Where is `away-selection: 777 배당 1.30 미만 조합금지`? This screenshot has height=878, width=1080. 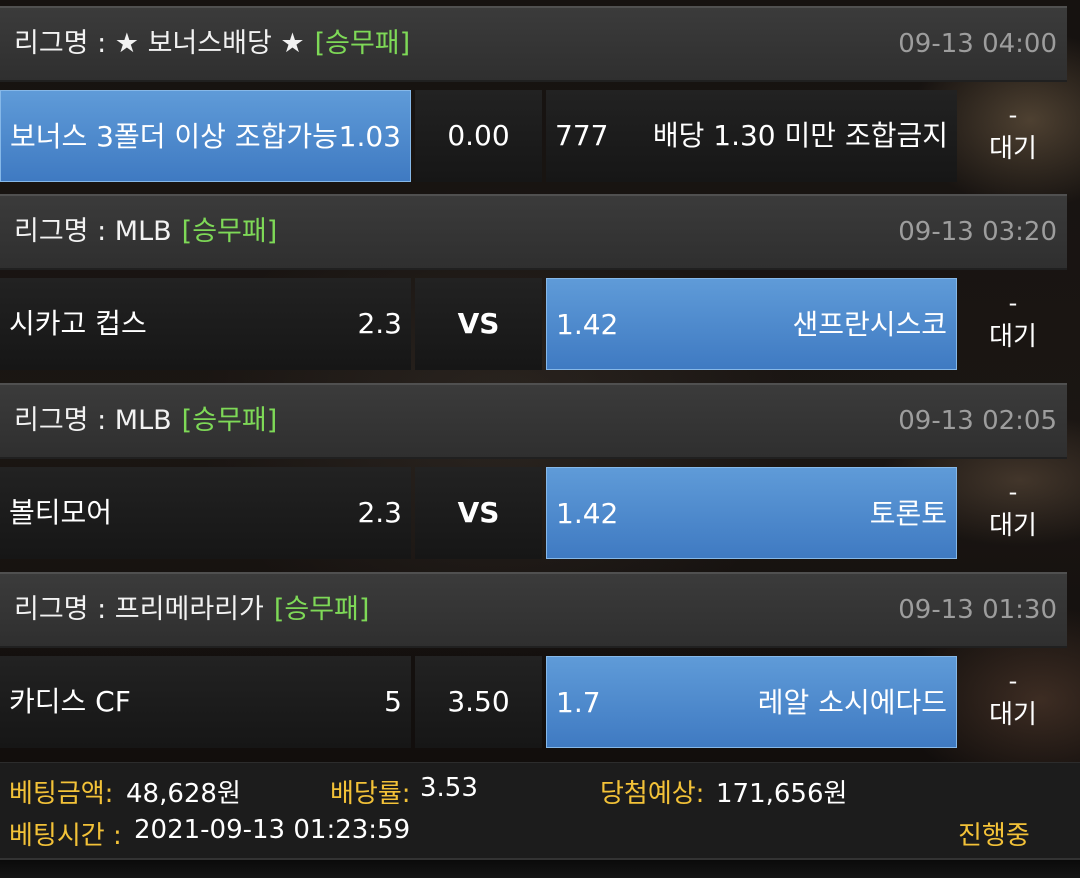 away-selection: 777 배당 1.30 미만 조합금지 is located at coordinates (751, 136).